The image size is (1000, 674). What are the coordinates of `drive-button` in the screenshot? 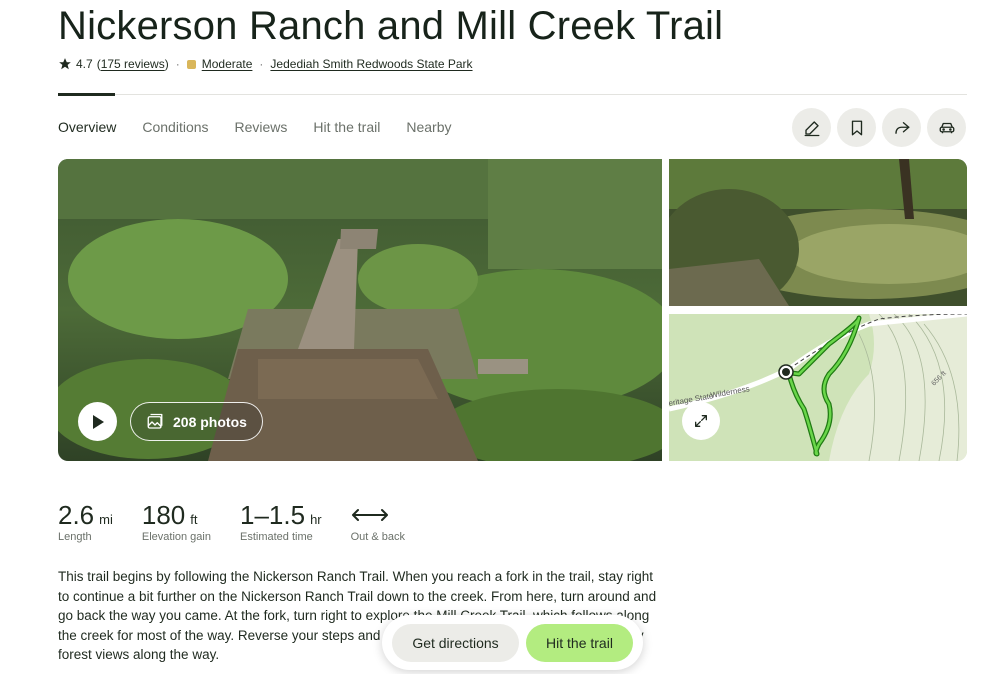 It's located at (946, 127).